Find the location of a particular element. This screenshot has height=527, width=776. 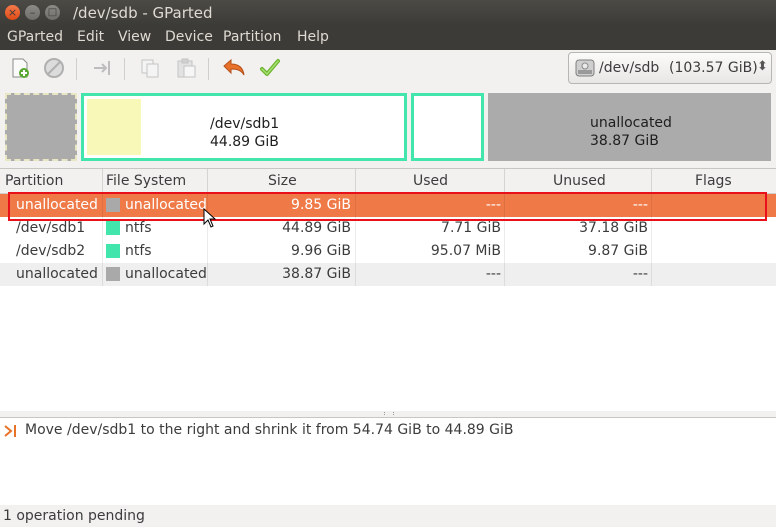

undo-button is located at coordinates (234, 68).